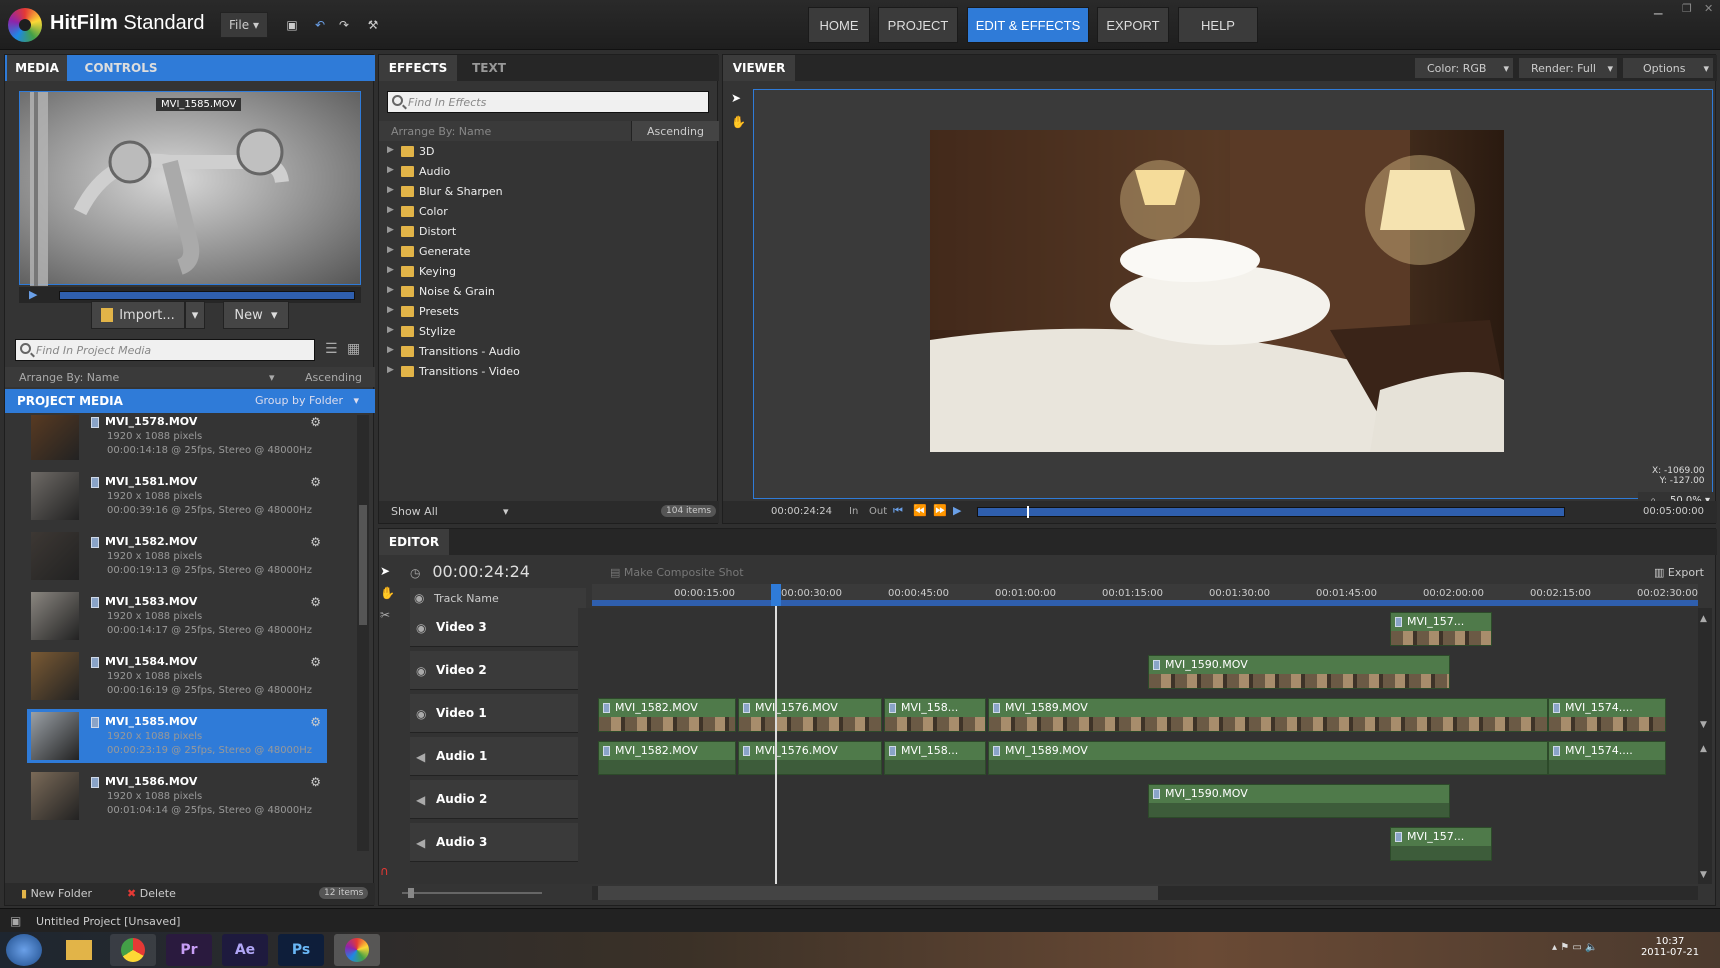  Describe the element at coordinates (667, 715) in the screenshot. I see `video-clip: MVI_1582.MOV` at that location.